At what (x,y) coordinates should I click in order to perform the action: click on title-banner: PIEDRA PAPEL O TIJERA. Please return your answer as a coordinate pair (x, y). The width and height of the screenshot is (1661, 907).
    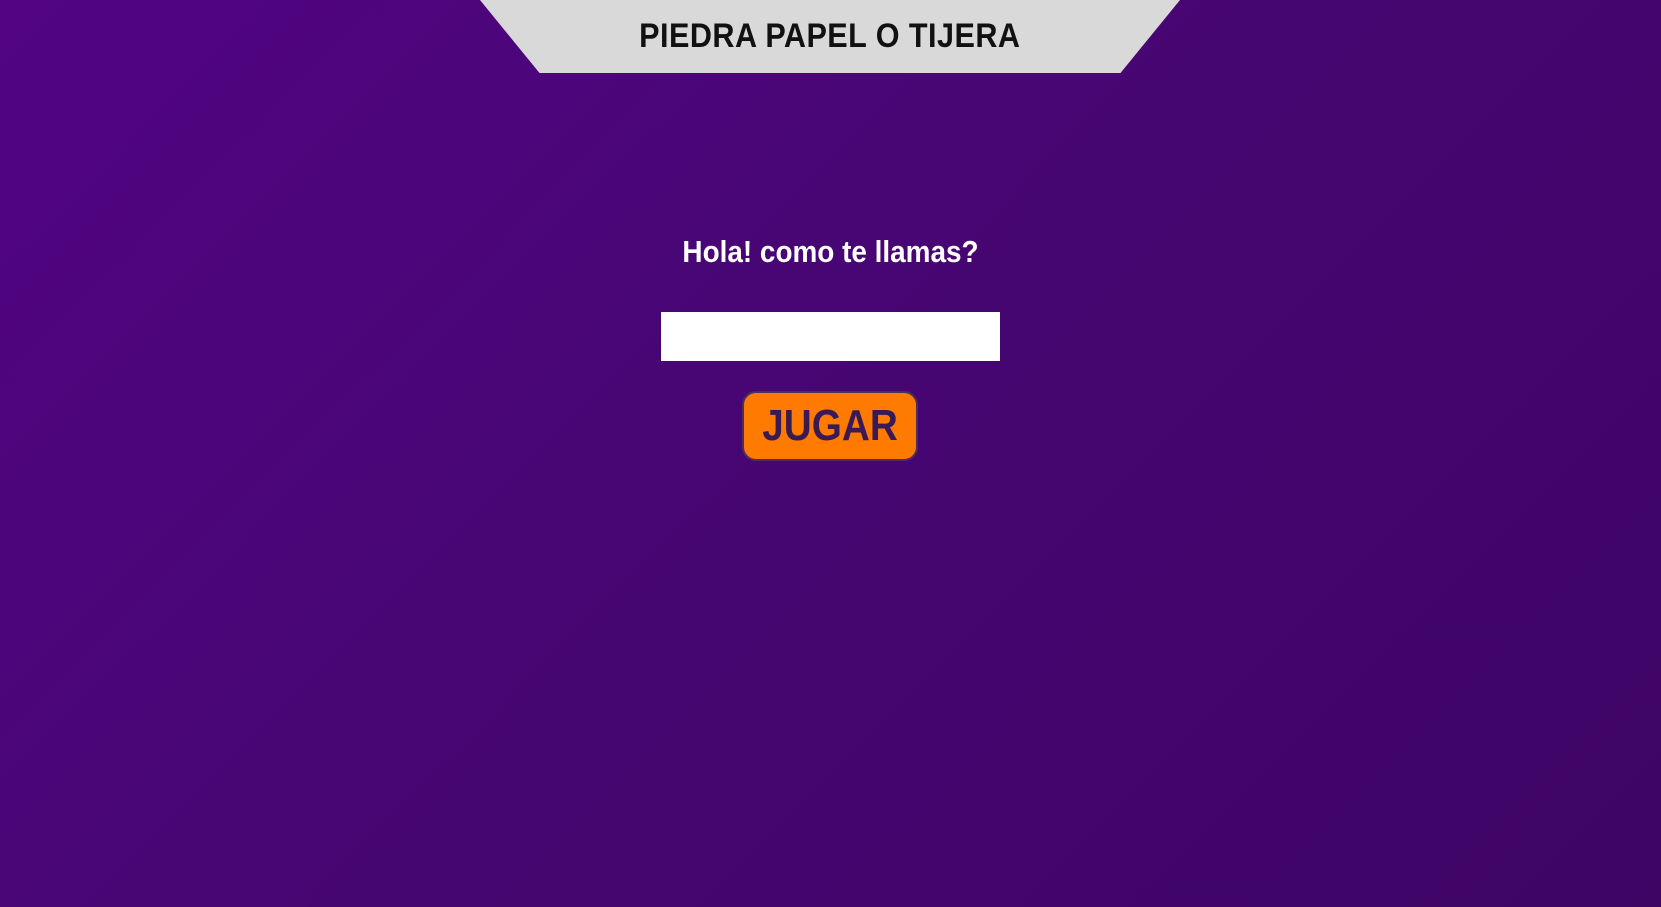
    Looking at the image, I should click on (830, 36).